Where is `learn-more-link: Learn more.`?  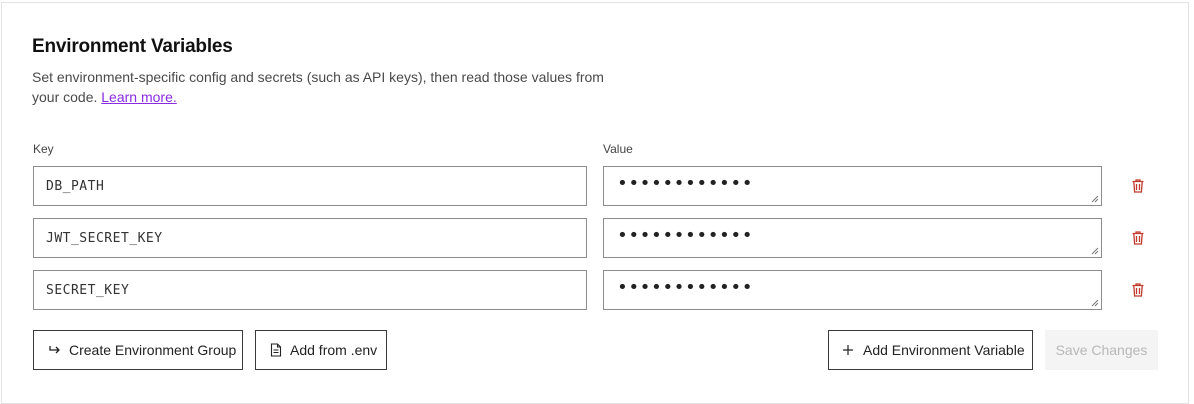
learn-more-link: Learn more. is located at coordinates (138, 97).